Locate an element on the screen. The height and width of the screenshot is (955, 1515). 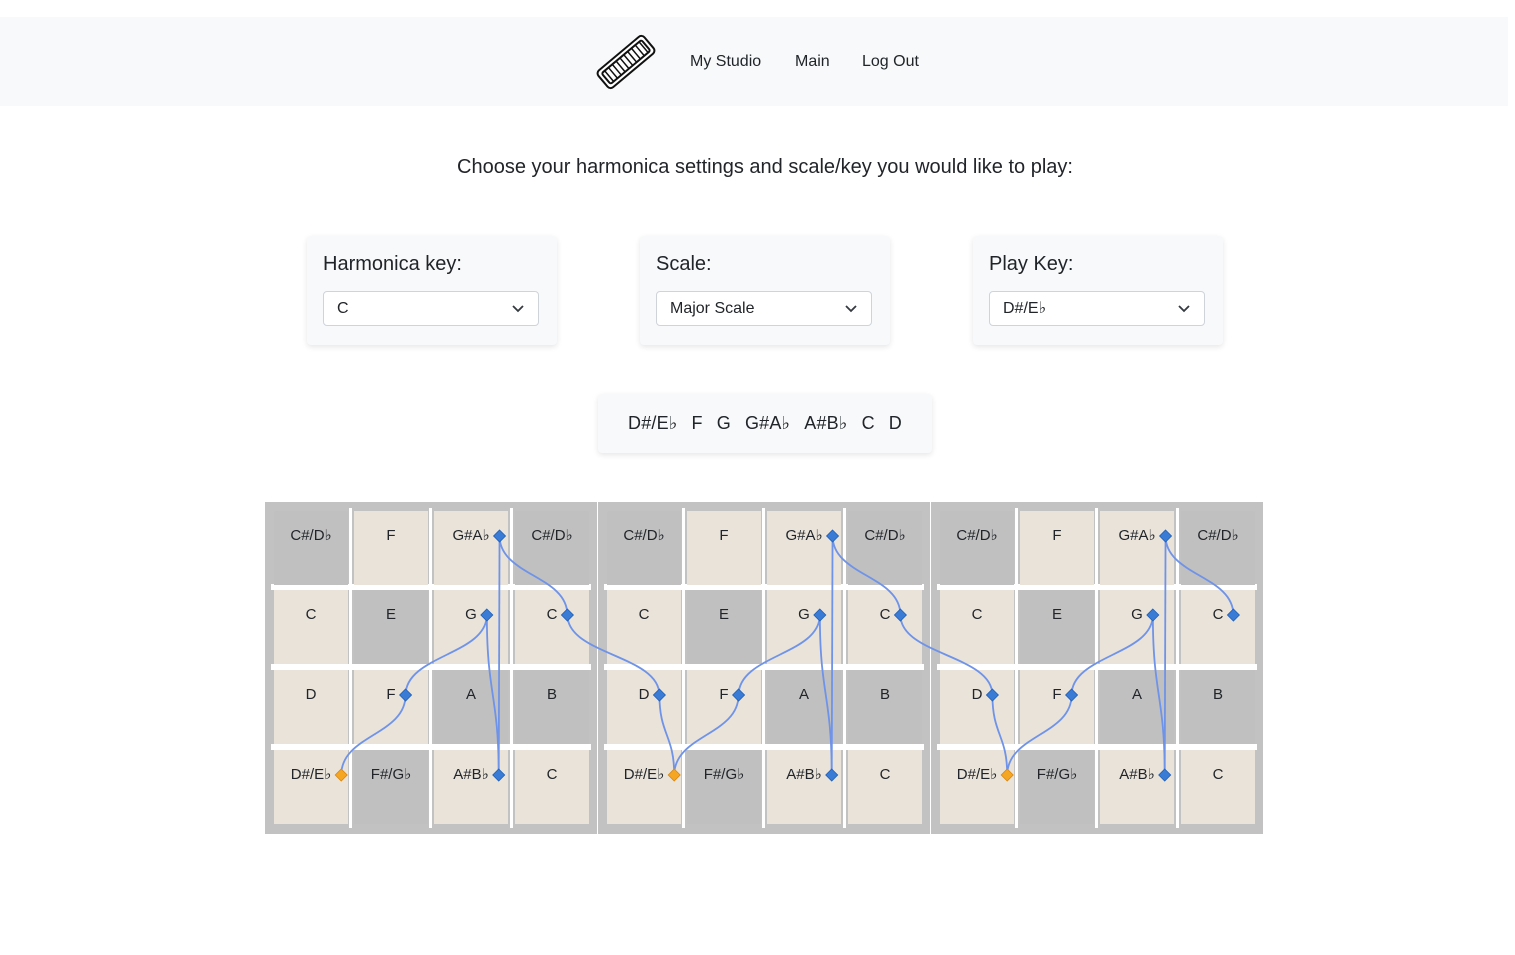
nav-link-main: Main is located at coordinates (812, 62).